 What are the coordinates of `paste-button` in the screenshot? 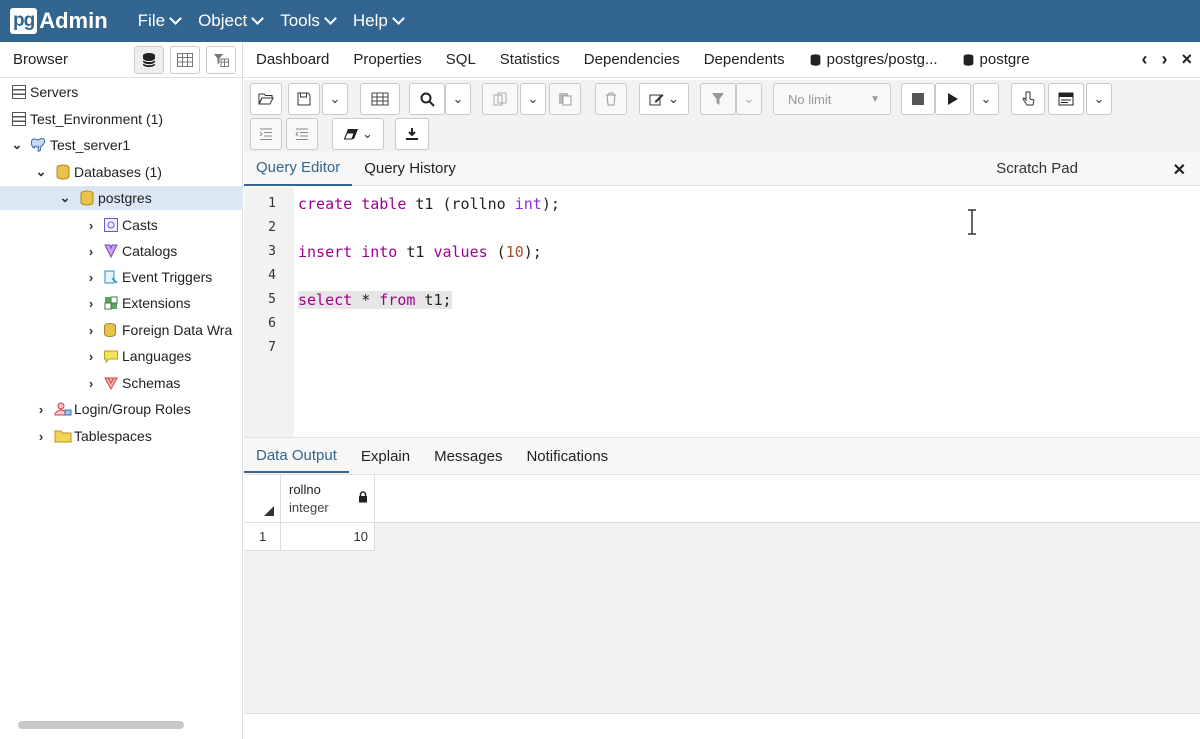 It's located at (565, 99).